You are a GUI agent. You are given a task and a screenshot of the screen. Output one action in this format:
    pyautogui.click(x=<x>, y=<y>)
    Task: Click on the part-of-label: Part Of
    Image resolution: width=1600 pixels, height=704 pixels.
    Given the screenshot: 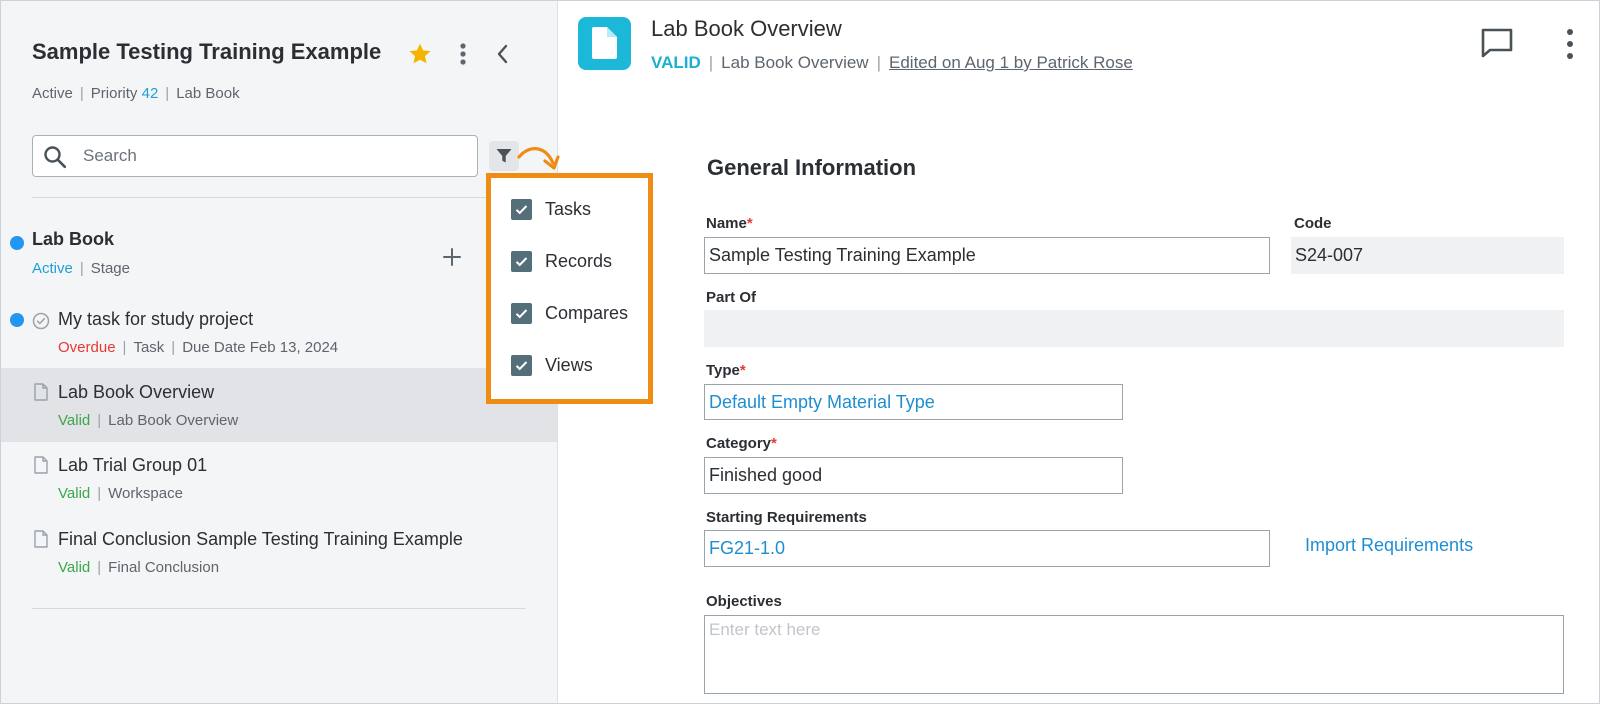 What is the action you would take?
    pyautogui.click(x=731, y=297)
    